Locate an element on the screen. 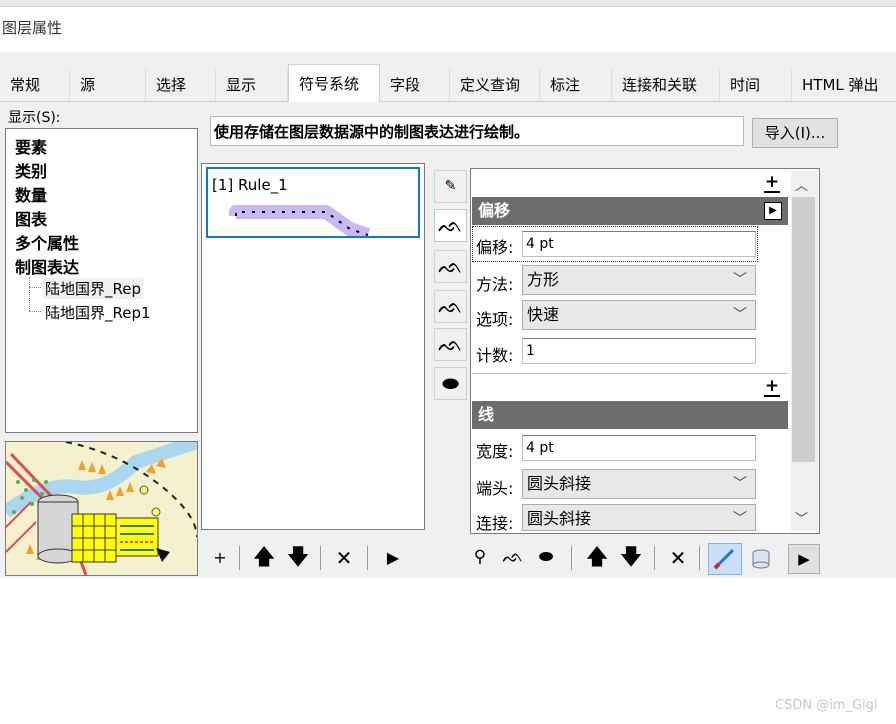  tab-symbology: 符号系统 is located at coordinates (334, 83).